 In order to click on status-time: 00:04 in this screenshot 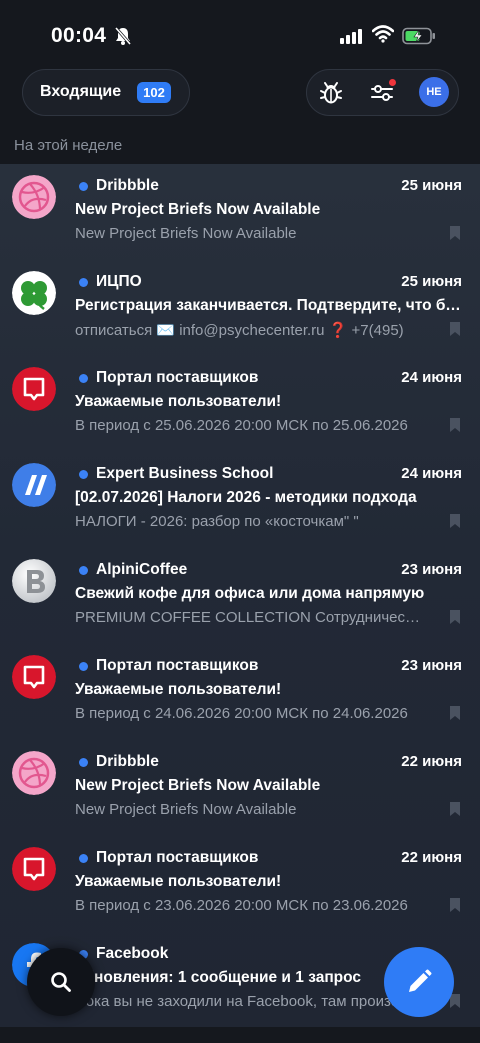, I will do `click(79, 35)`.